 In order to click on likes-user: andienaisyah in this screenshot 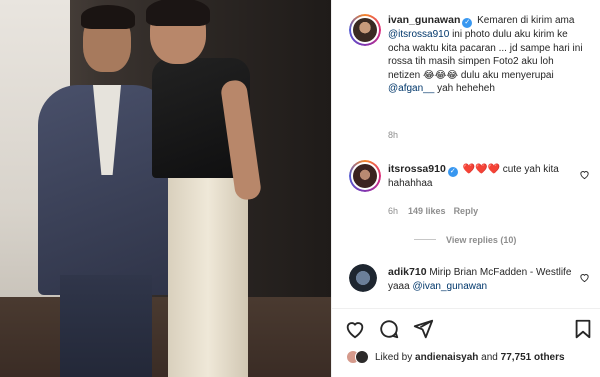, I will do `click(446, 357)`.